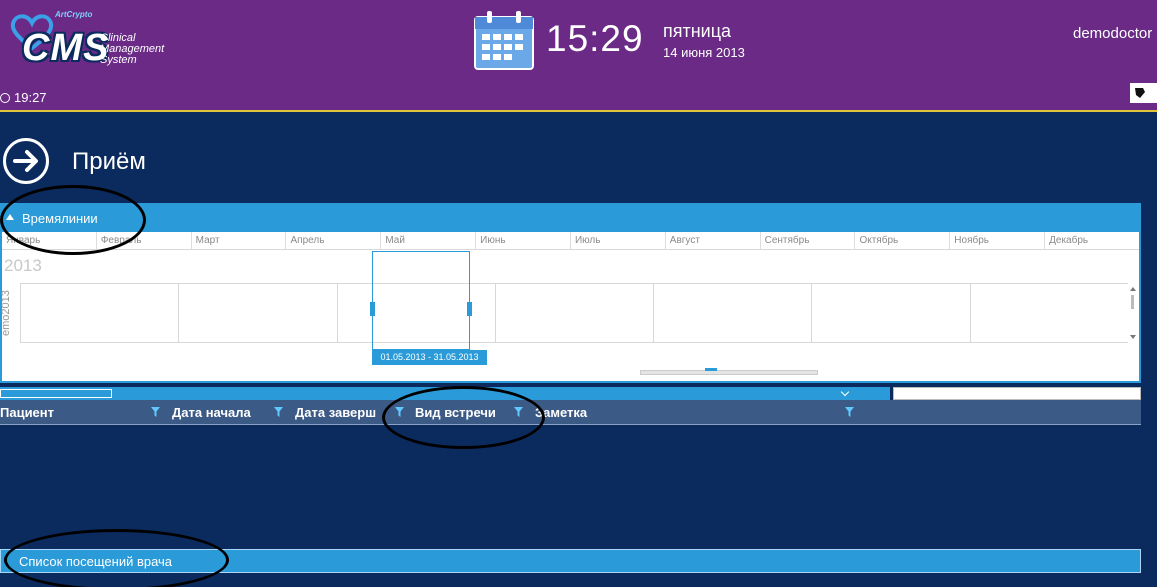  What do you see at coordinates (238, 240) in the screenshot?
I see `month-label: Март` at bounding box center [238, 240].